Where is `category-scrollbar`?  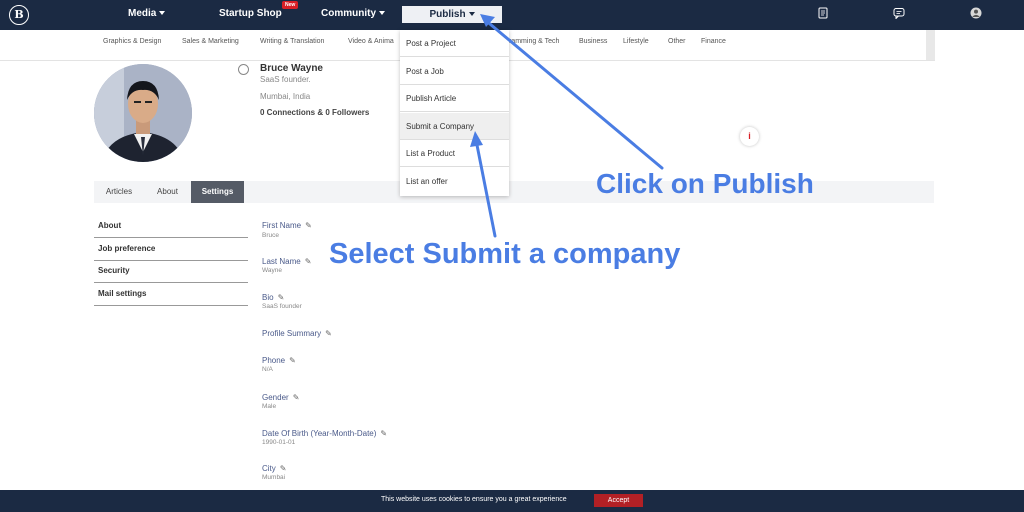 category-scrollbar is located at coordinates (930, 45).